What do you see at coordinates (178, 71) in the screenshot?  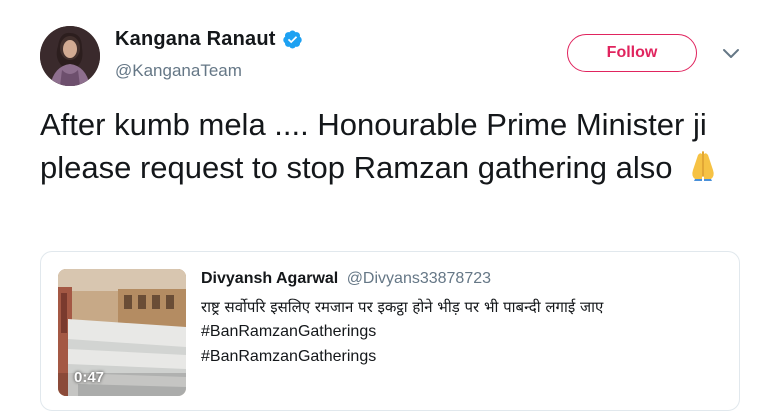 I see `author-handle: @KanganaTeam` at bounding box center [178, 71].